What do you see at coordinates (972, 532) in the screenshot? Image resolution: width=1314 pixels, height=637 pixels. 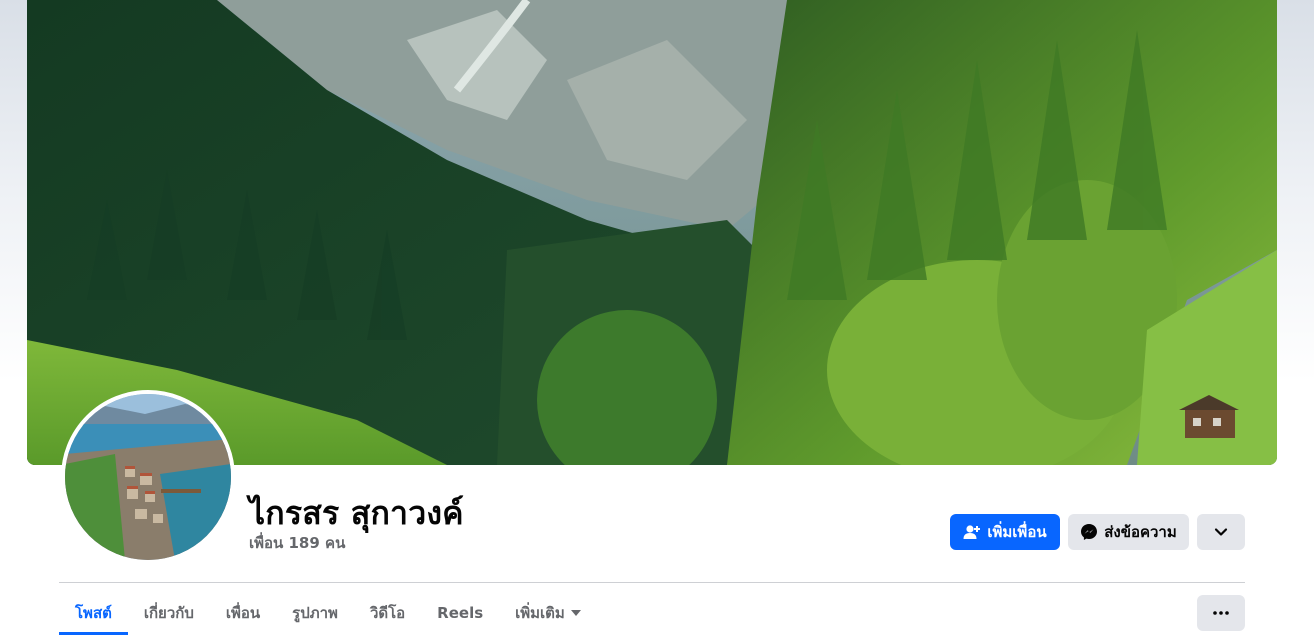 I see `add-friend-icon` at bounding box center [972, 532].